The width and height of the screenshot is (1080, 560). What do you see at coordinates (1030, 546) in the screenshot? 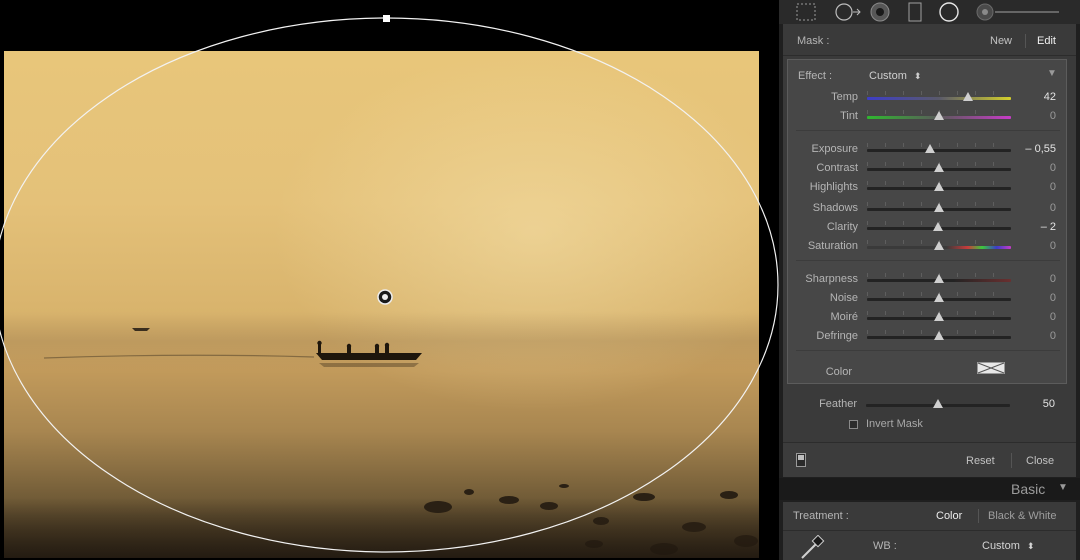
I see `wb-preset-arrows-icon: ⬍` at bounding box center [1030, 546].